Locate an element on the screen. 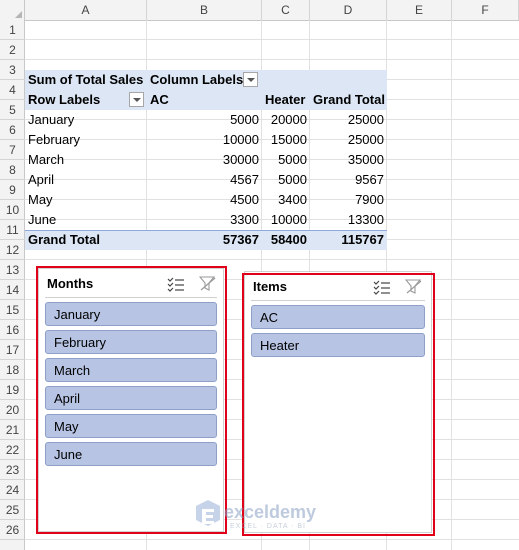 Image resolution: width=519 pixels, height=550 pixels. column-header-f: F is located at coordinates (485, 10).